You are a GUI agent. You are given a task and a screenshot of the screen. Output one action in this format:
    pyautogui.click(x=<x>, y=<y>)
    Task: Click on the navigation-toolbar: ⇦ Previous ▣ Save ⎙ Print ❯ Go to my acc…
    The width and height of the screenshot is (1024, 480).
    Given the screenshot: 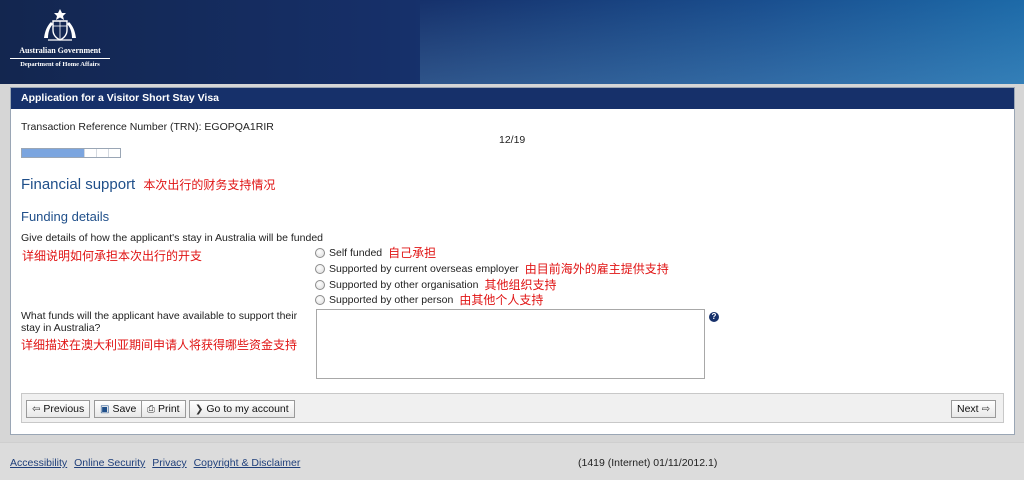 What is the action you would take?
    pyautogui.click(x=512, y=408)
    